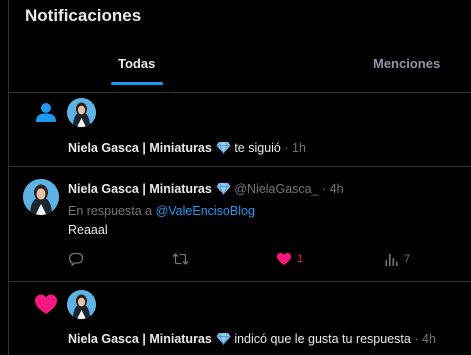 Image resolution: width=471 pixels, height=355 pixels. Describe the element at coordinates (83, 15) in the screenshot. I see `page-title: Notificaciones` at that location.